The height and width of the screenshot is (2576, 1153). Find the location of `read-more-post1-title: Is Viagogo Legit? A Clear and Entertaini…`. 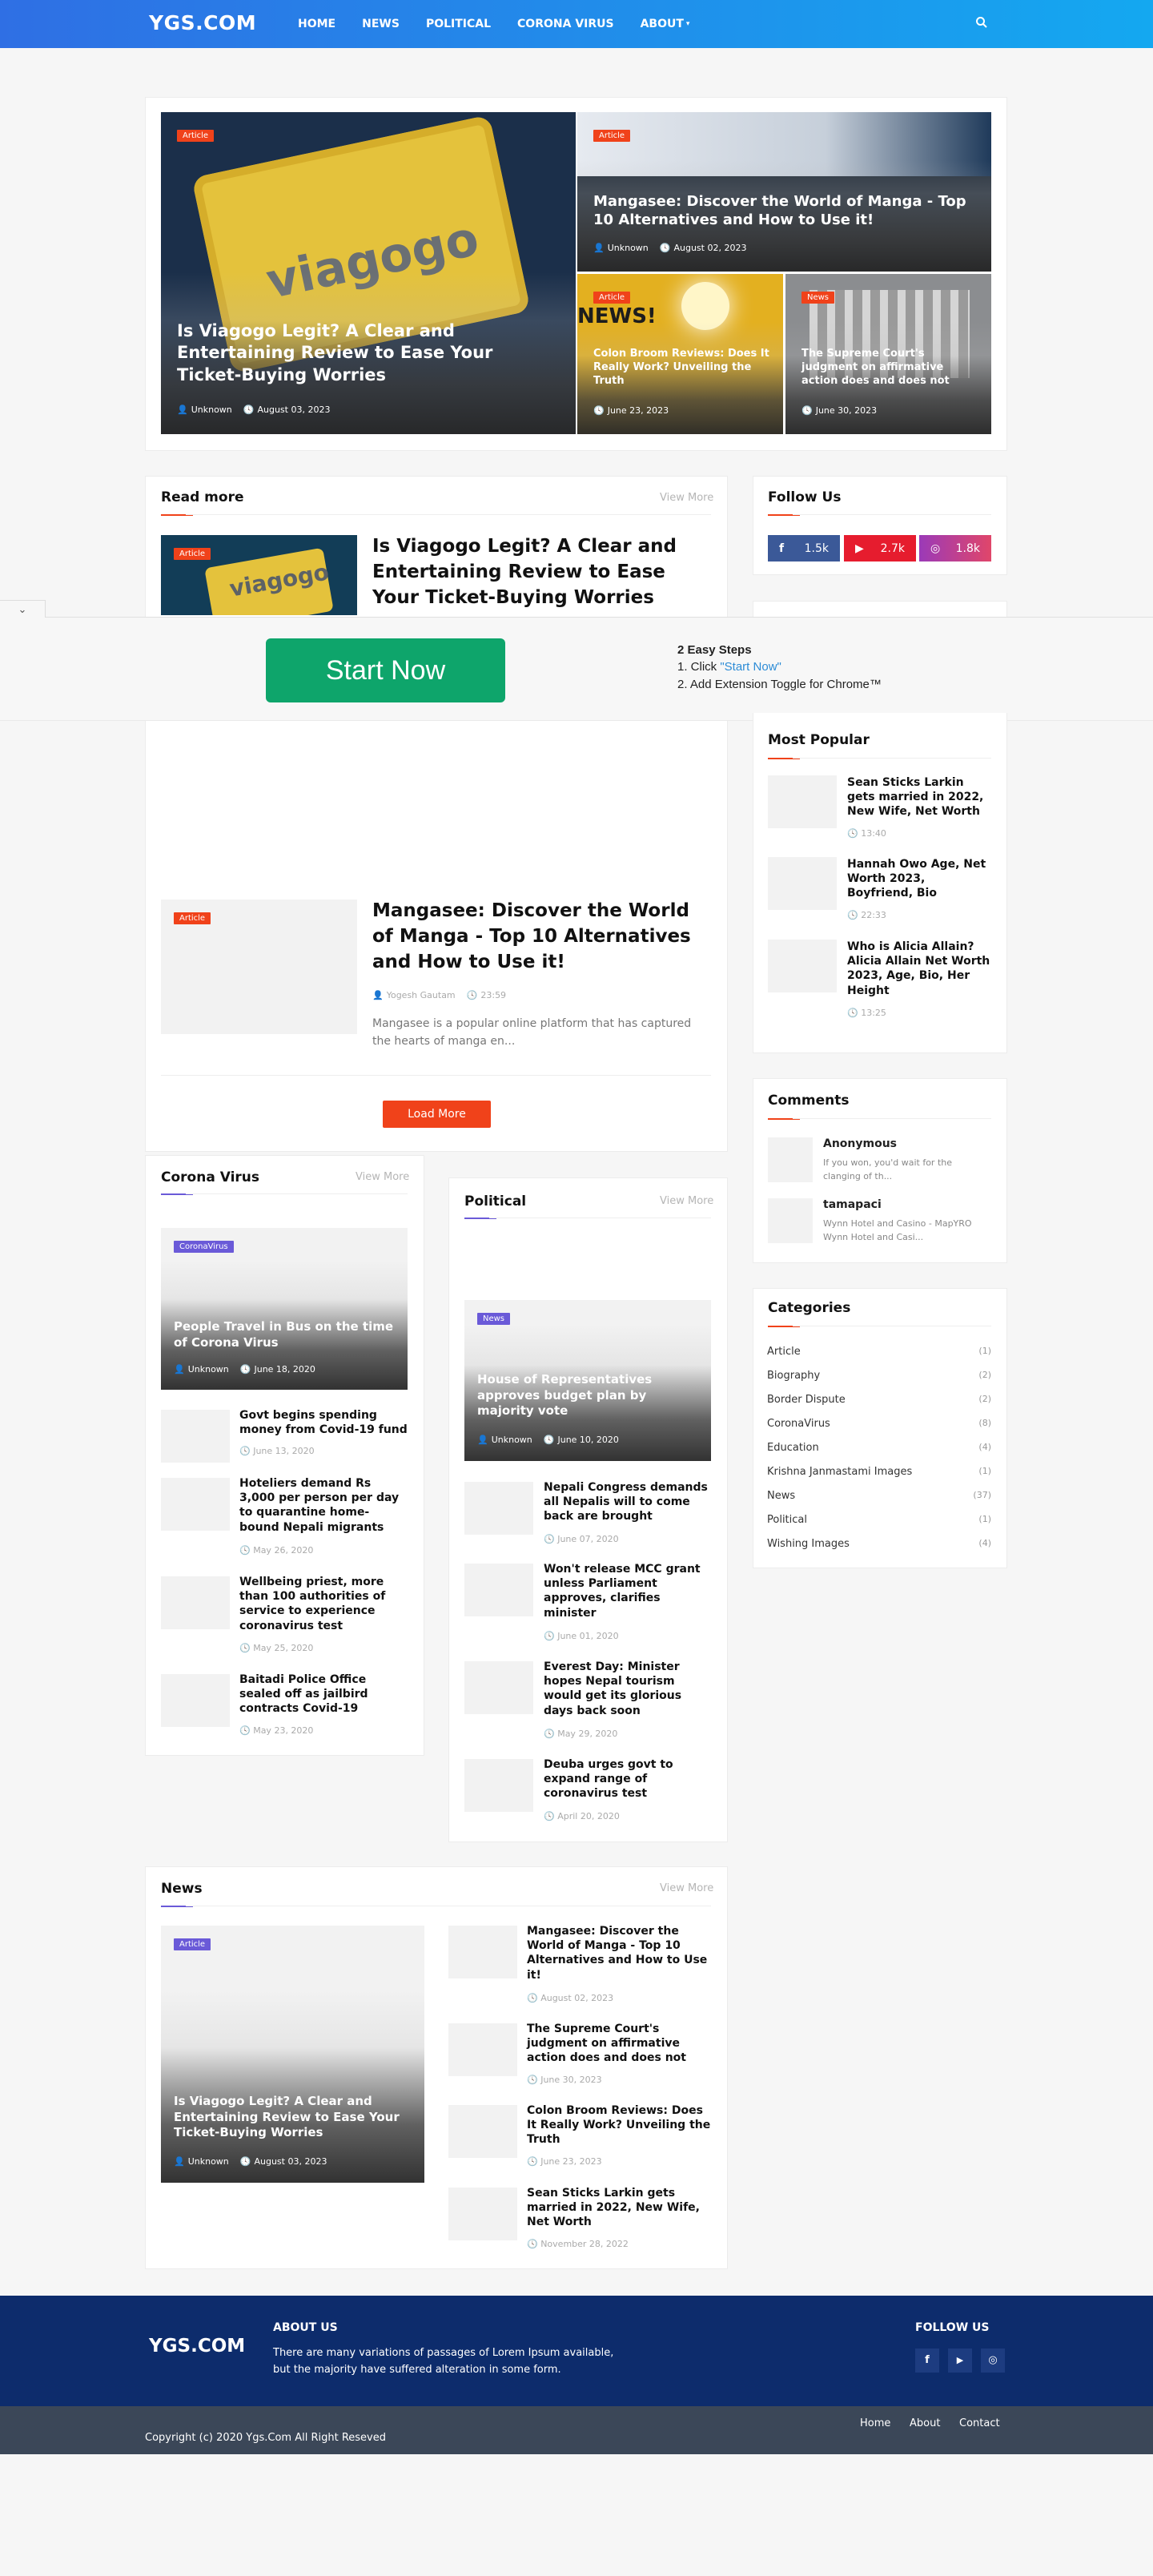

read-more-post1-title: Is Viagogo Legit? A Clear and Entertaini… is located at coordinates (541, 572).